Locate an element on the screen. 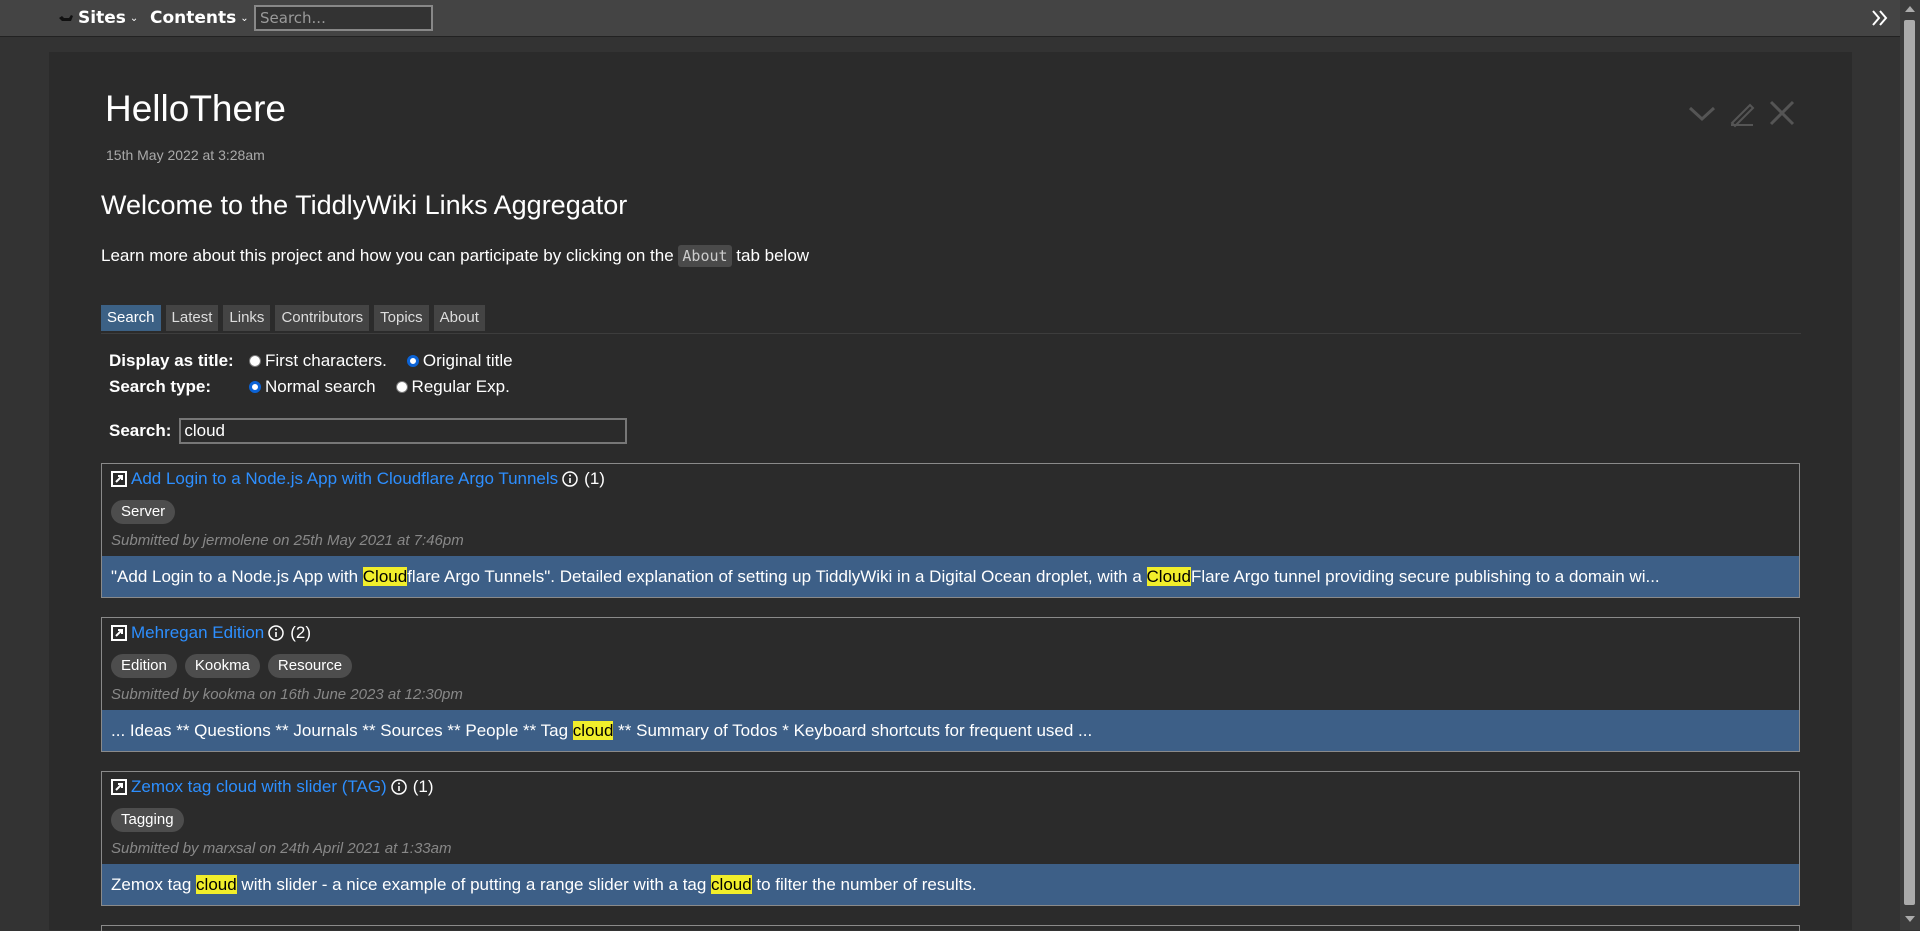  tab-topics: Topics is located at coordinates (401, 318).